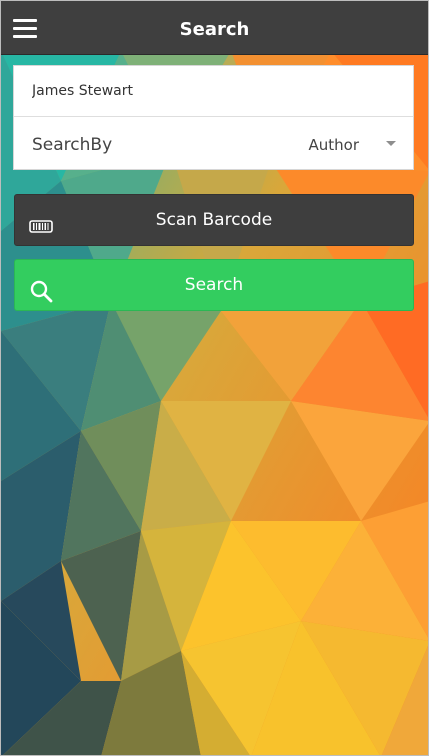  I want to click on search-icon, so click(41, 288).